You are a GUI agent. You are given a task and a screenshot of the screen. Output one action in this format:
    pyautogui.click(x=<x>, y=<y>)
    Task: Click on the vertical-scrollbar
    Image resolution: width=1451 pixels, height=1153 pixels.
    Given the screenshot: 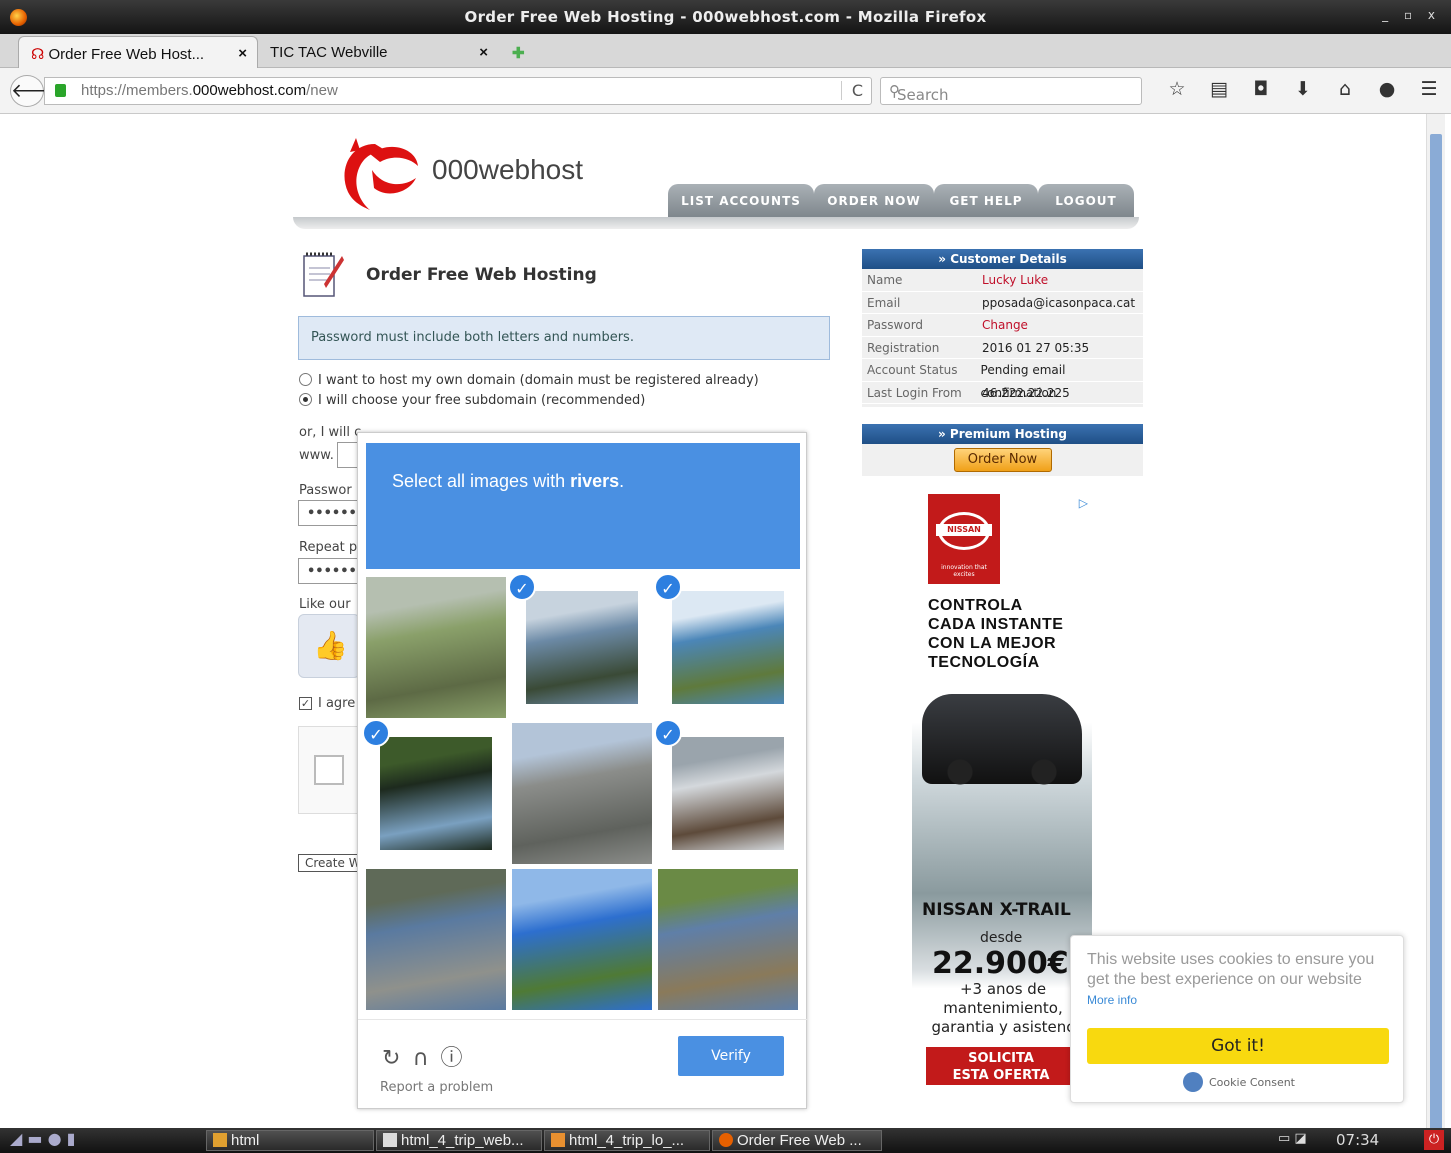 What is the action you would take?
    pyautogui.click(x=1435, y=624)
    